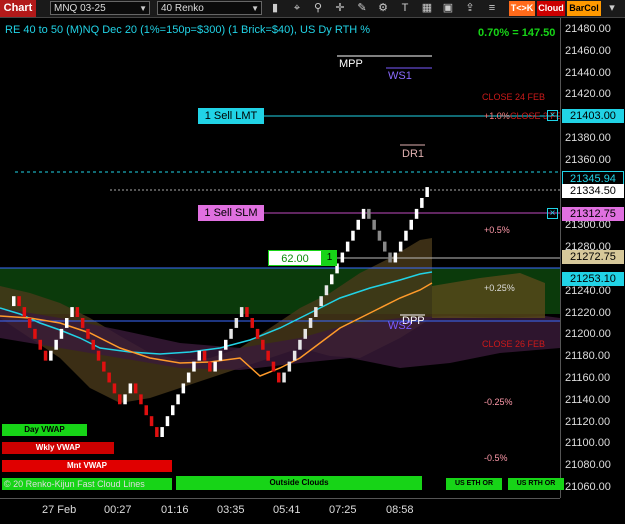  I want to click on day-vwap-button: Day VWAP, so click(44, 430).